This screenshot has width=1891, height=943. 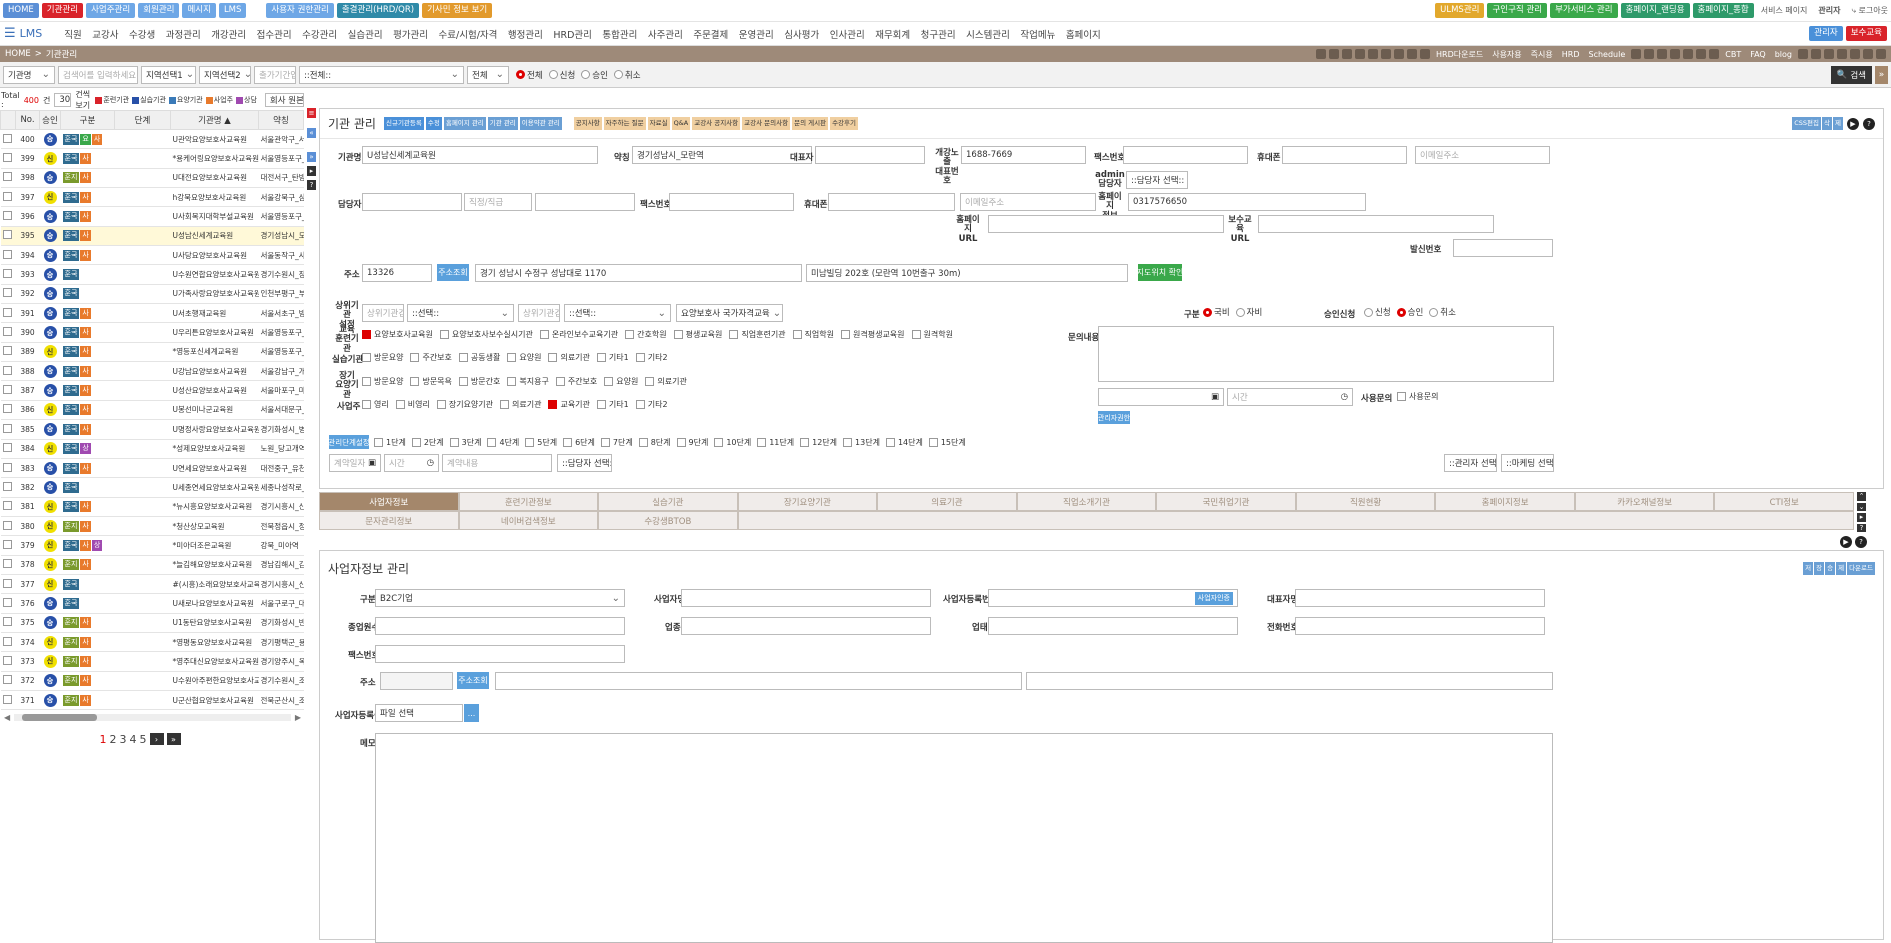 I want to click on staff-position-input: 직정/직급, so click(x=498, y=202).